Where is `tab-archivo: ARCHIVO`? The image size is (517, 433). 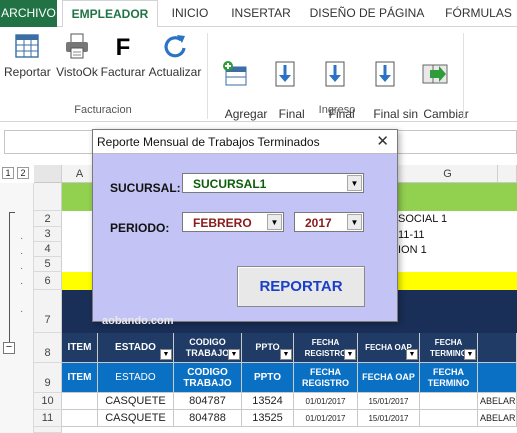 tab-archivo: ARCHIVO is located at coordinates (28, 13).